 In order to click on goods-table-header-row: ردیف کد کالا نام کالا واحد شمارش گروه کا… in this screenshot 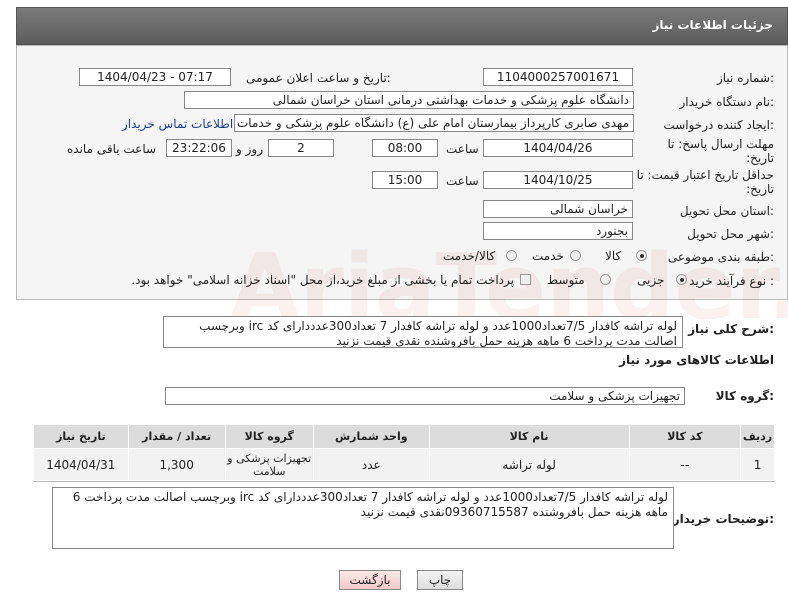, I will do `click(404, 436)`.